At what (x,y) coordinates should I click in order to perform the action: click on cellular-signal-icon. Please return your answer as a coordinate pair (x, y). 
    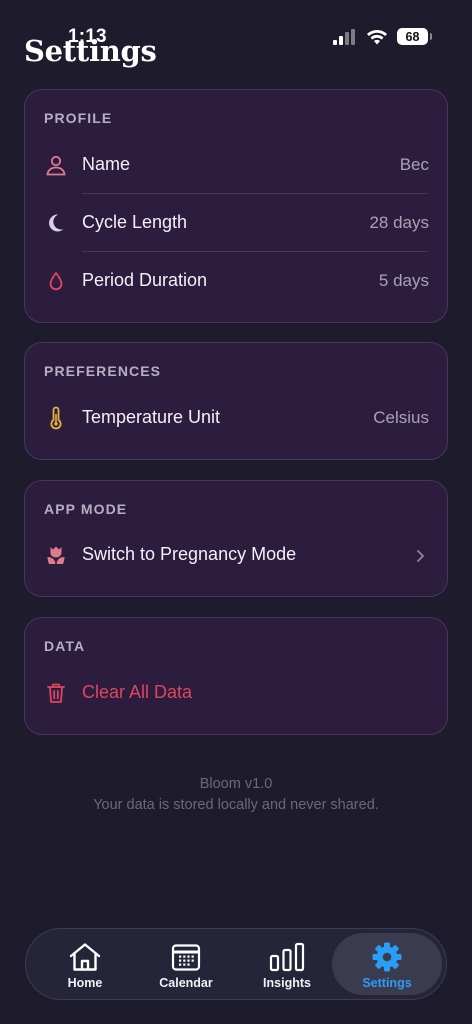
    Looking at the image, I should click on (344, 36).